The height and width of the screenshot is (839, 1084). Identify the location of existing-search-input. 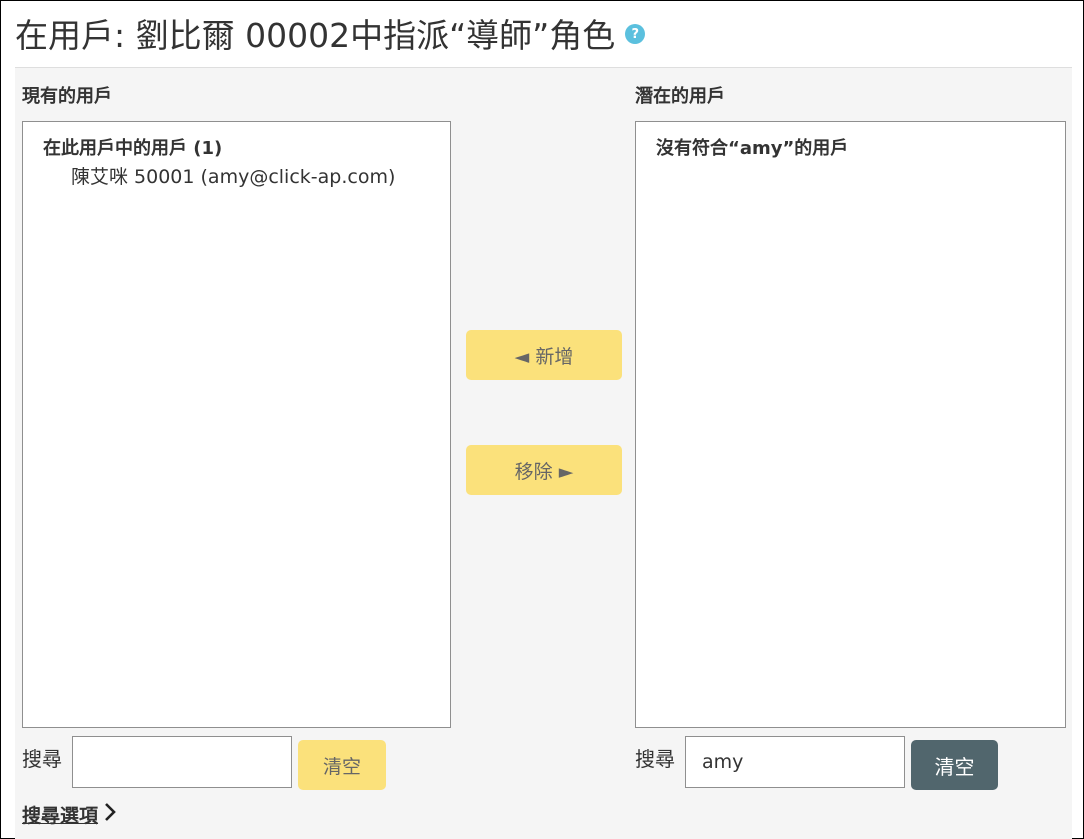
(182, 762).